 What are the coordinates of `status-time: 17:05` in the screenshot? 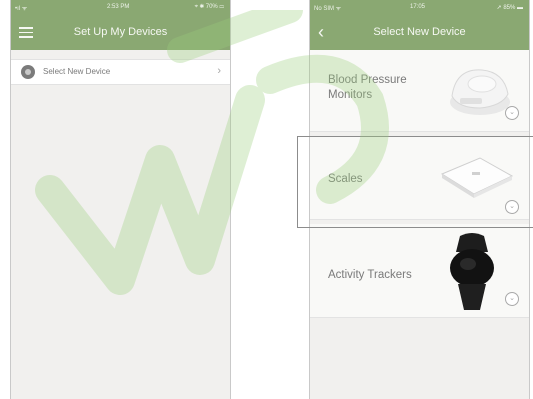 It's located at (418, 7).